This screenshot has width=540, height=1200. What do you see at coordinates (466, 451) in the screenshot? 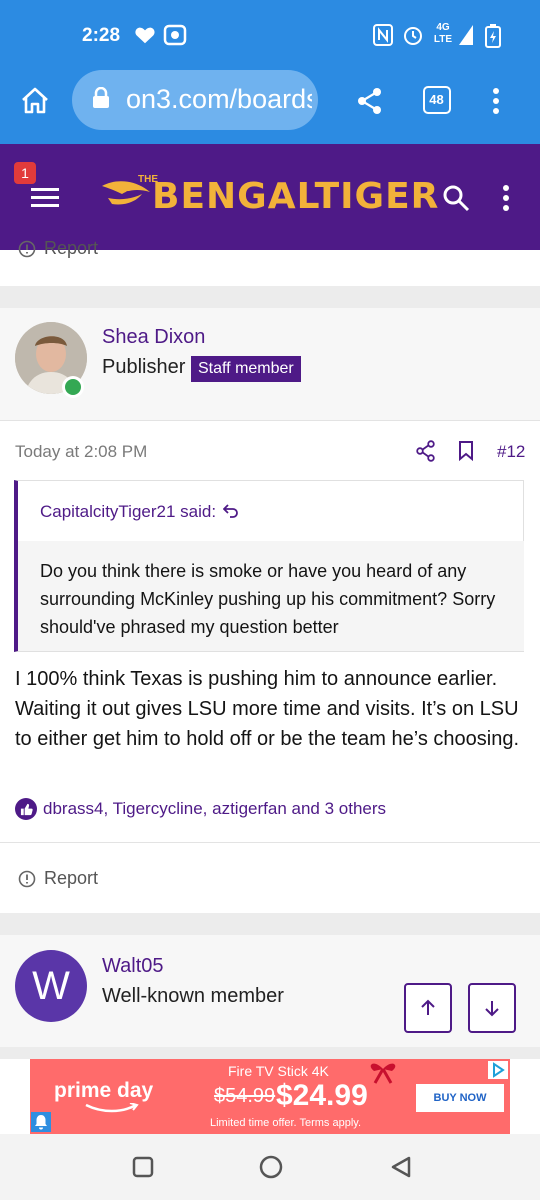
I see `bookmark-icon` at bounding box center [466, 451].